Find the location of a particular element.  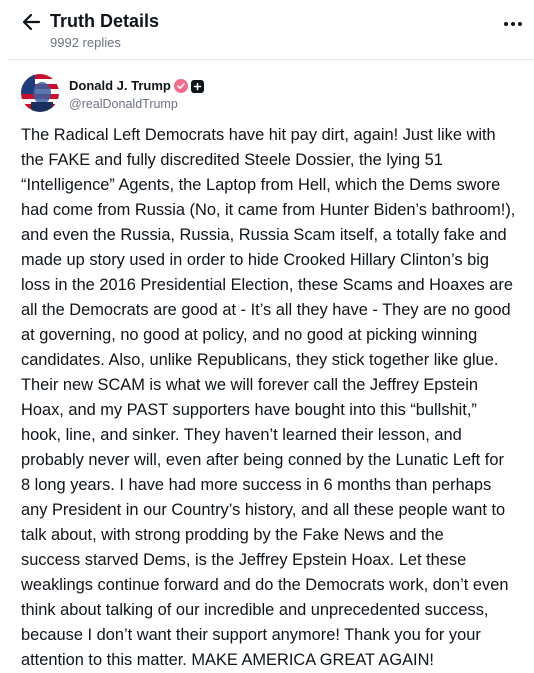

replies-count: 9992 replies is located at coordinates (85, 42).